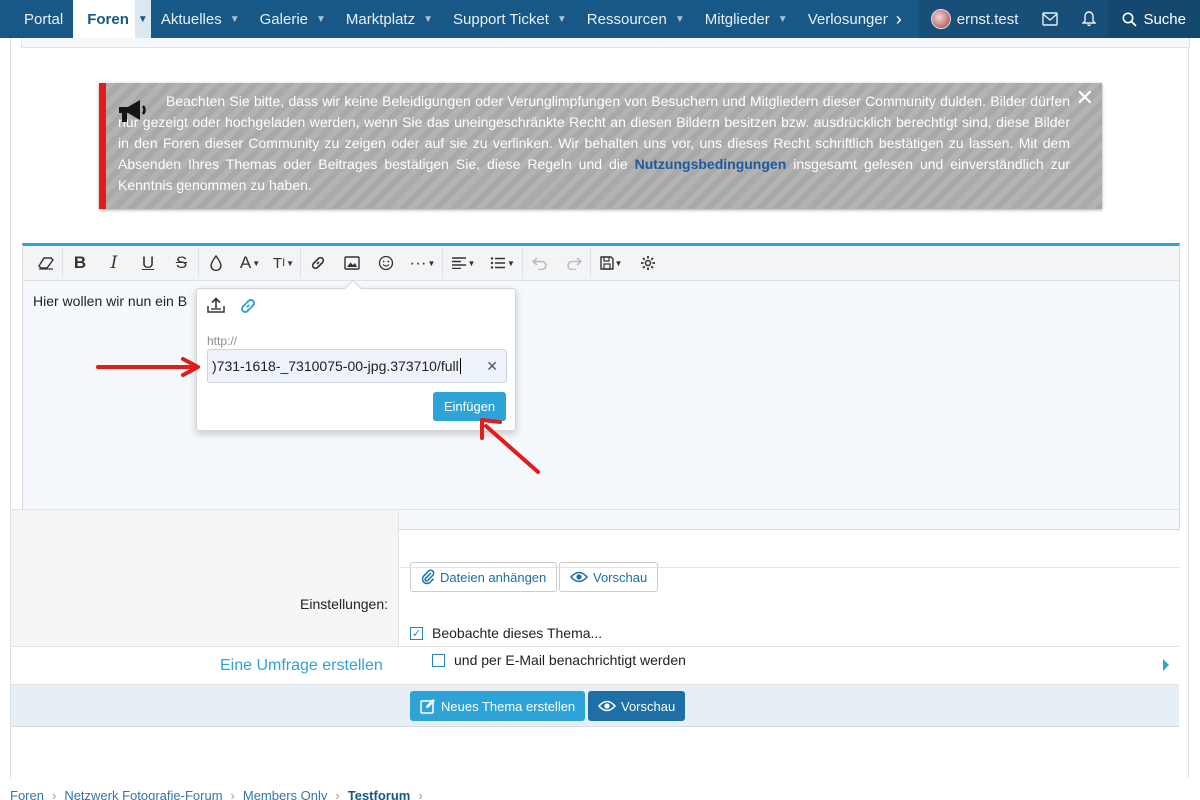 This screenshot has height=800, width=1200. Describe the element at coordinates (428, 577) in the screenshot. I see `paperclip-icon` at that location.